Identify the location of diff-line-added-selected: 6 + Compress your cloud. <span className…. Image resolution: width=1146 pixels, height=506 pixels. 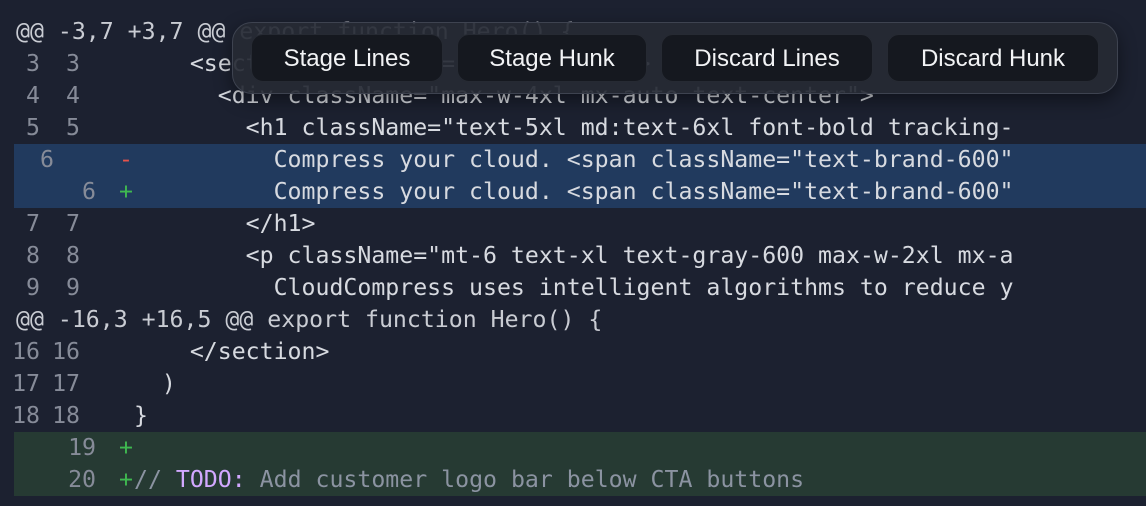
(580, 192).